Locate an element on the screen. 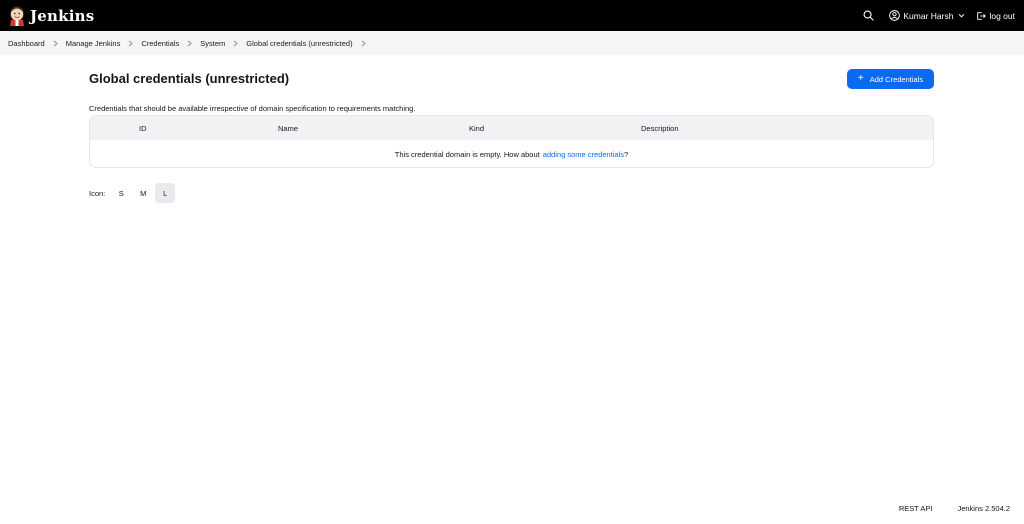 The width and height of the screenshot is (1024, 524). search-button is located at coordinates (868, 16).